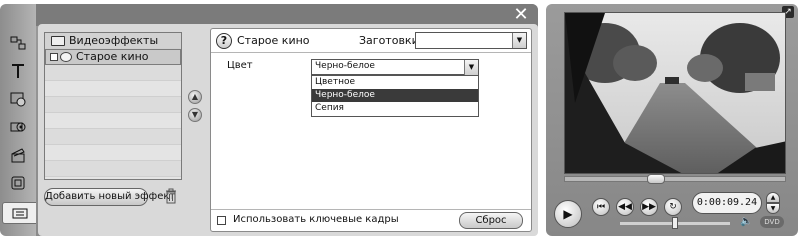  Describe the element at coordinates (773, 197) in the screenshot. I see `timecode-up-button: ▲` at that location.